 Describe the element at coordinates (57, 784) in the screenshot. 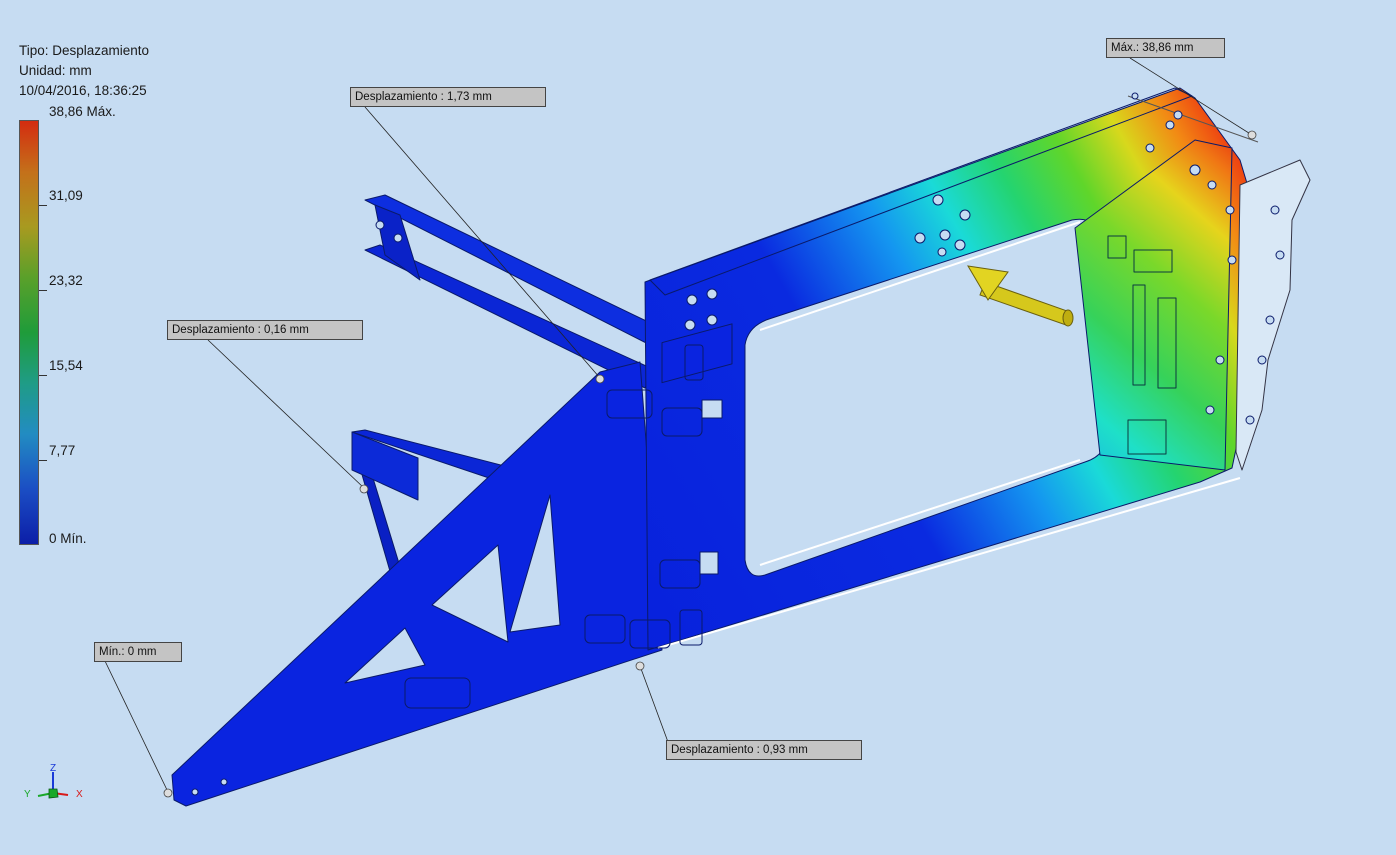

I see `view-triad: Z Y X` at that location.